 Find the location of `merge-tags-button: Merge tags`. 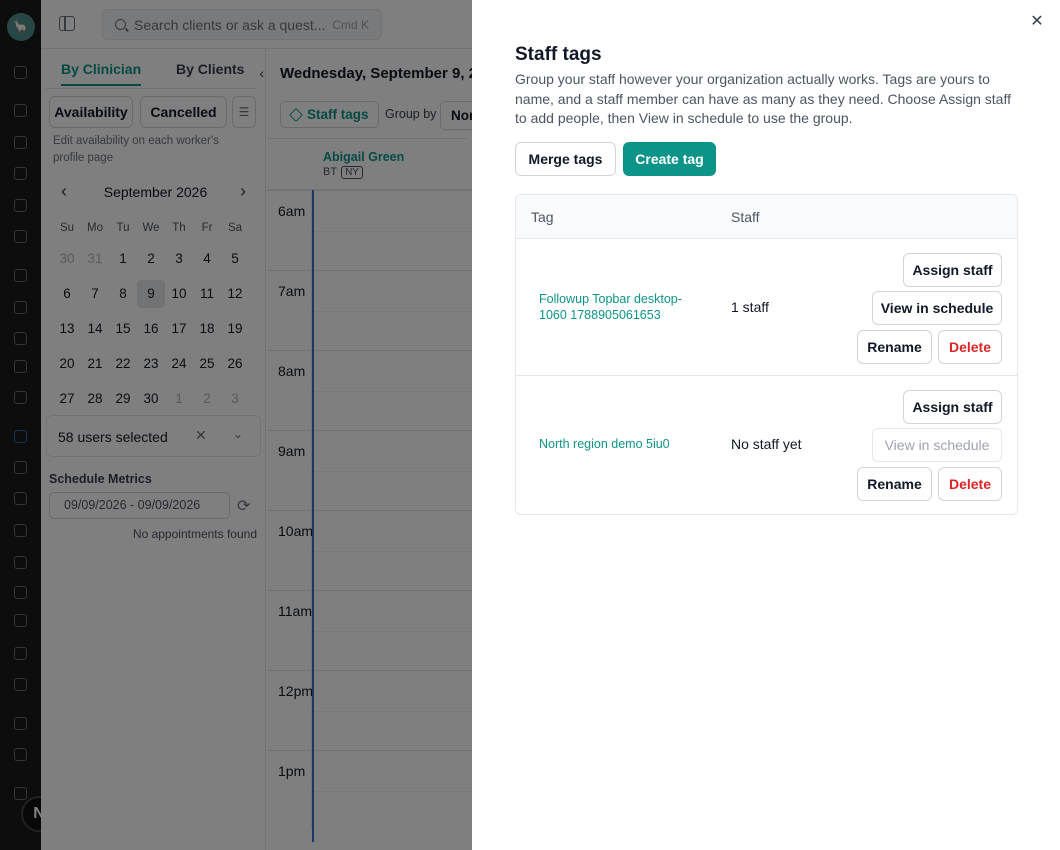

merge-tags-button: Merge tags is located at coordinates (565, 159).